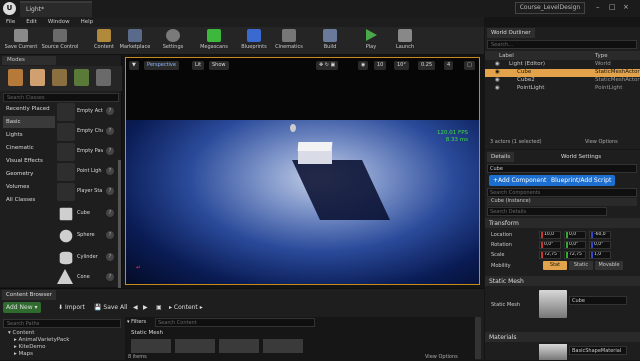 This screenshot has height=361, width=640. Describe the element at coordinates (550, 235) in the screenshot. I see `location-x: 10,0` at that location.